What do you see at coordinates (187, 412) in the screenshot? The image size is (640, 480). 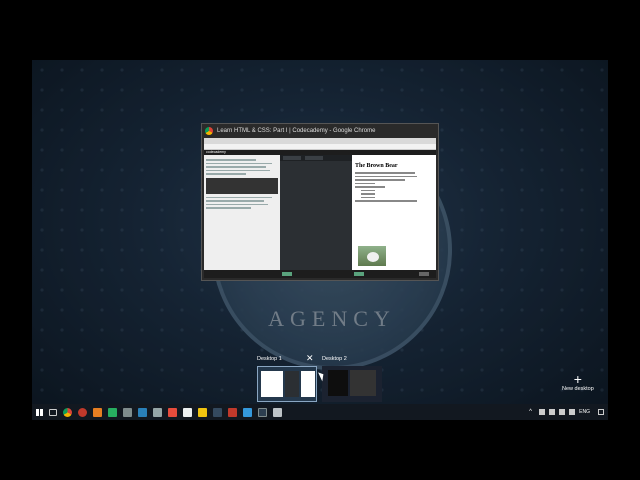 I see `app-icon-white` at bounding box center [187, 412].